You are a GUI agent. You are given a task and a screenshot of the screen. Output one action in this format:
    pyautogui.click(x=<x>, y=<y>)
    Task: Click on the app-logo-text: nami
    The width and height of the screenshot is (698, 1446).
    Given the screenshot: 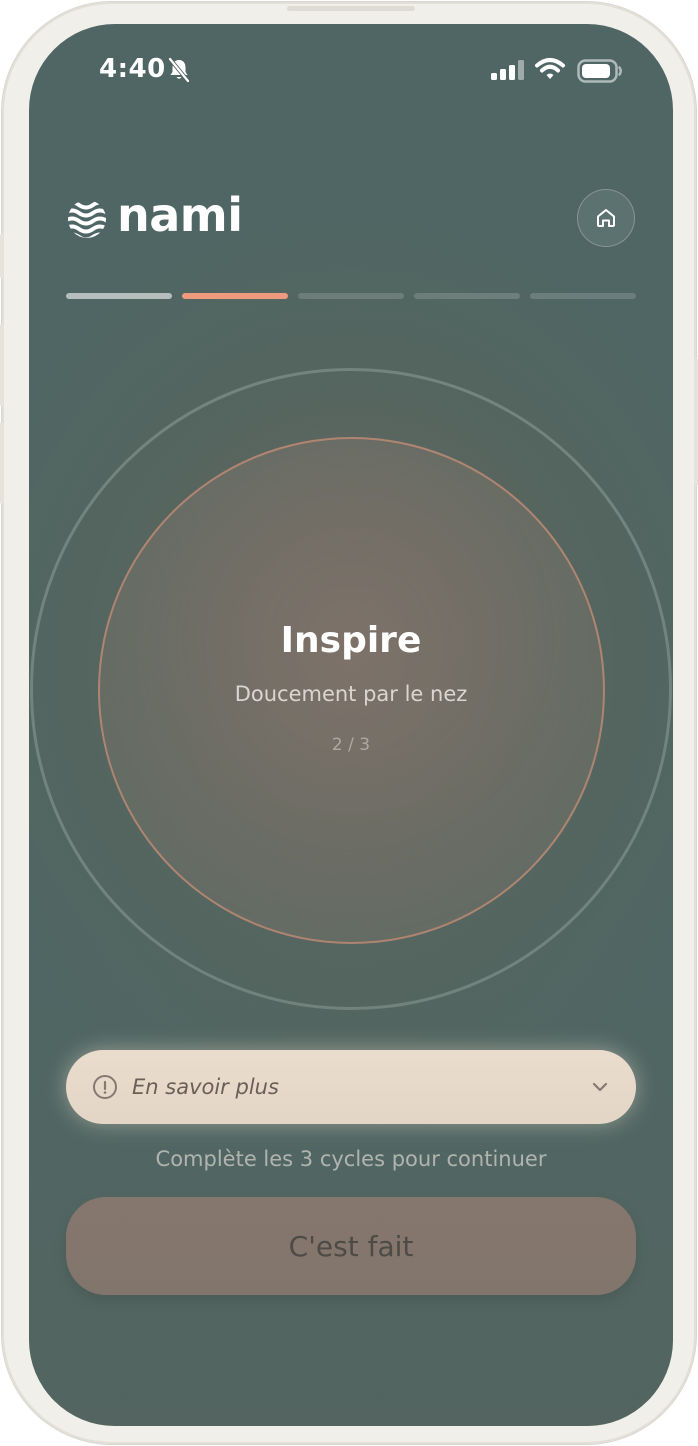 What is the action you would take?
    pyautogui.click(x=180, y=215)
    